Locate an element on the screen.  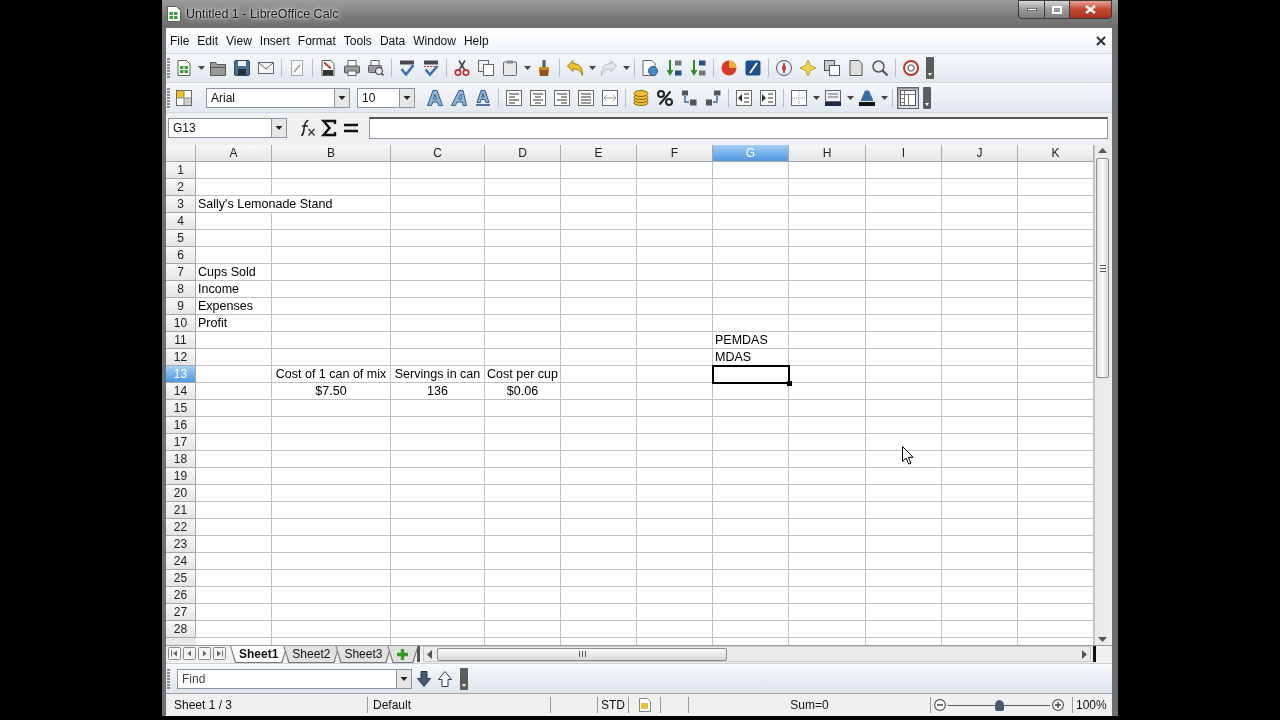
borders-icon is located at coordinates (799, 97).